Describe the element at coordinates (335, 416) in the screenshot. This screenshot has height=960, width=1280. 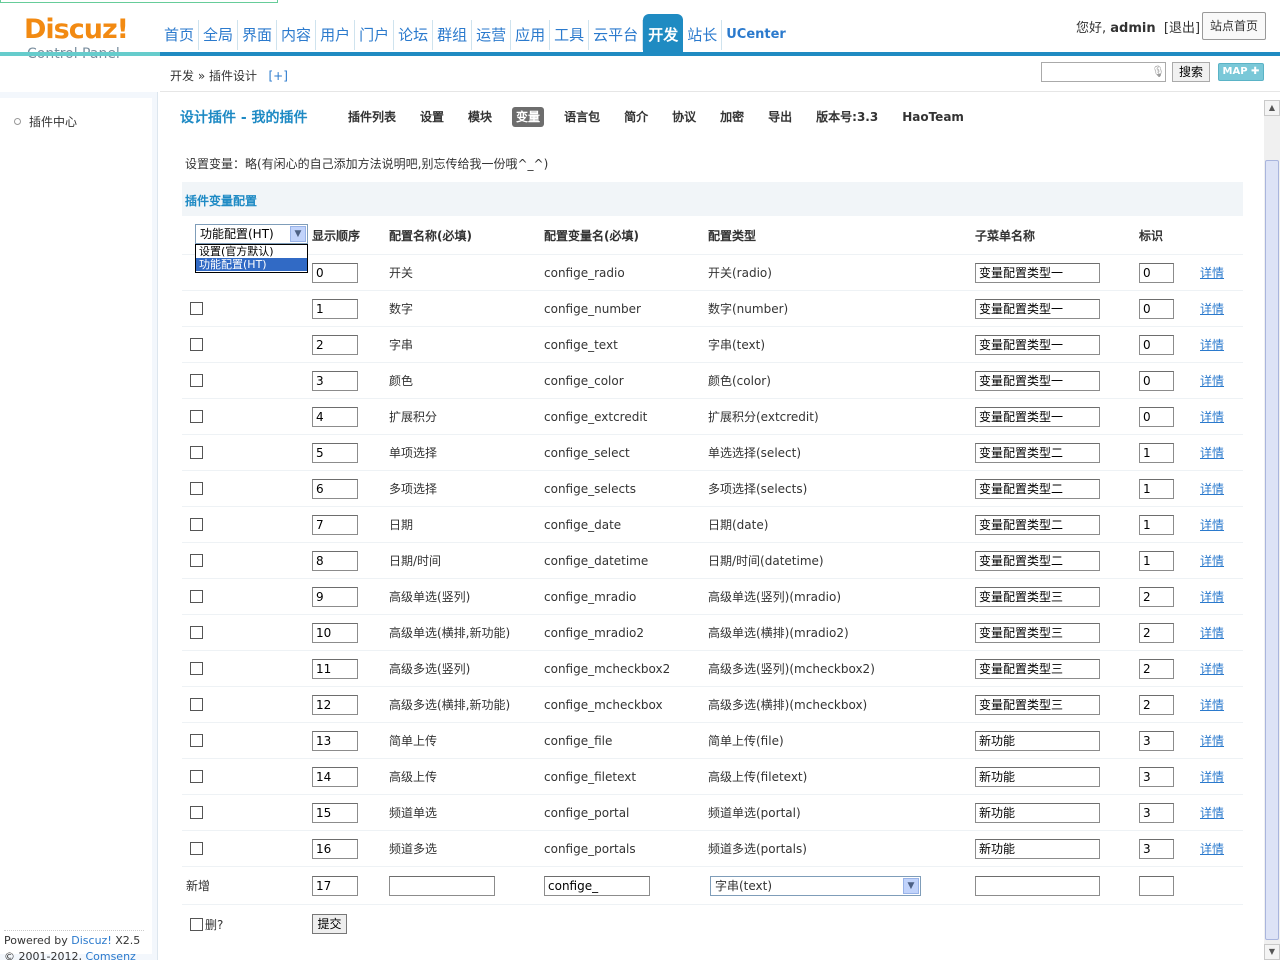
I see `order-input: 4` at that location.